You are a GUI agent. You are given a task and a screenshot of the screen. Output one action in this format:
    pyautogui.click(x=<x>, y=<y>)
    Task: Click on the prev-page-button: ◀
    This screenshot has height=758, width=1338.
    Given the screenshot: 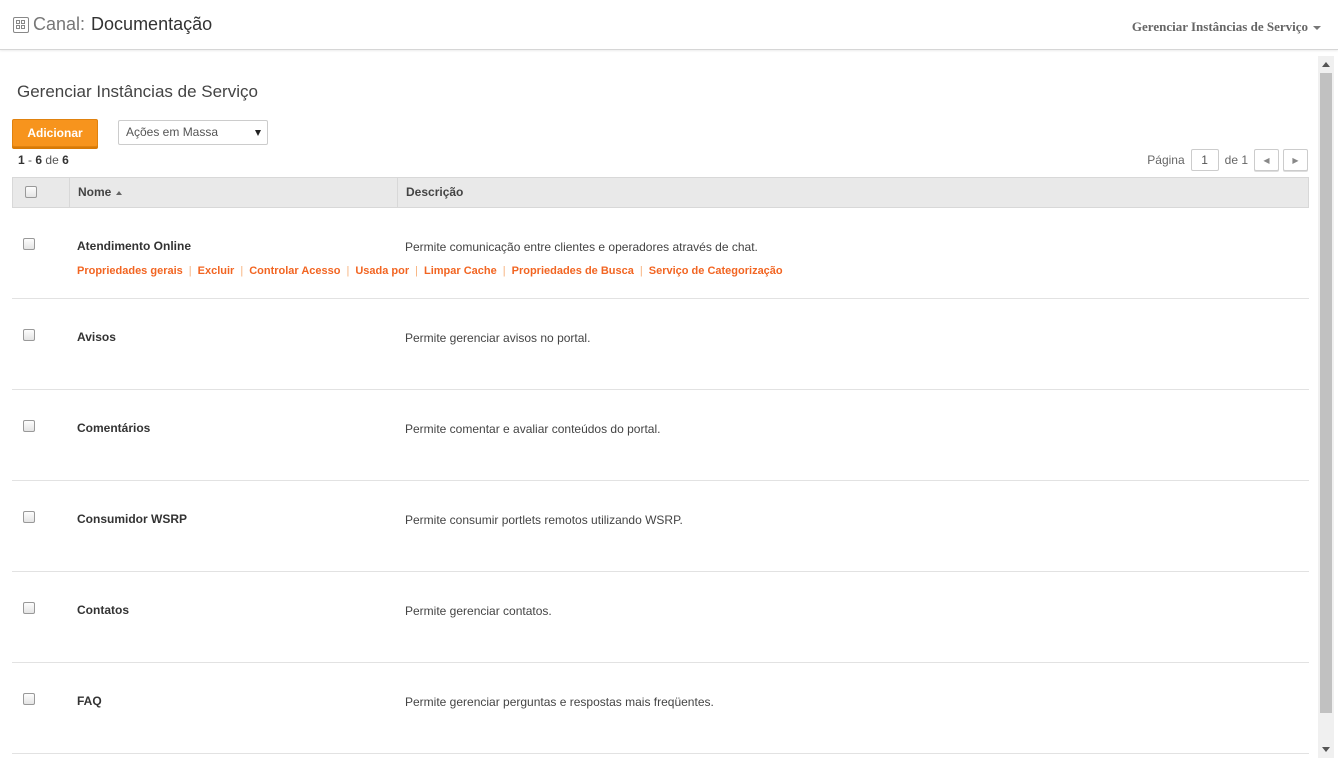 What is the action you would take?
    pyautogui.click(x=1266, y=160)
    